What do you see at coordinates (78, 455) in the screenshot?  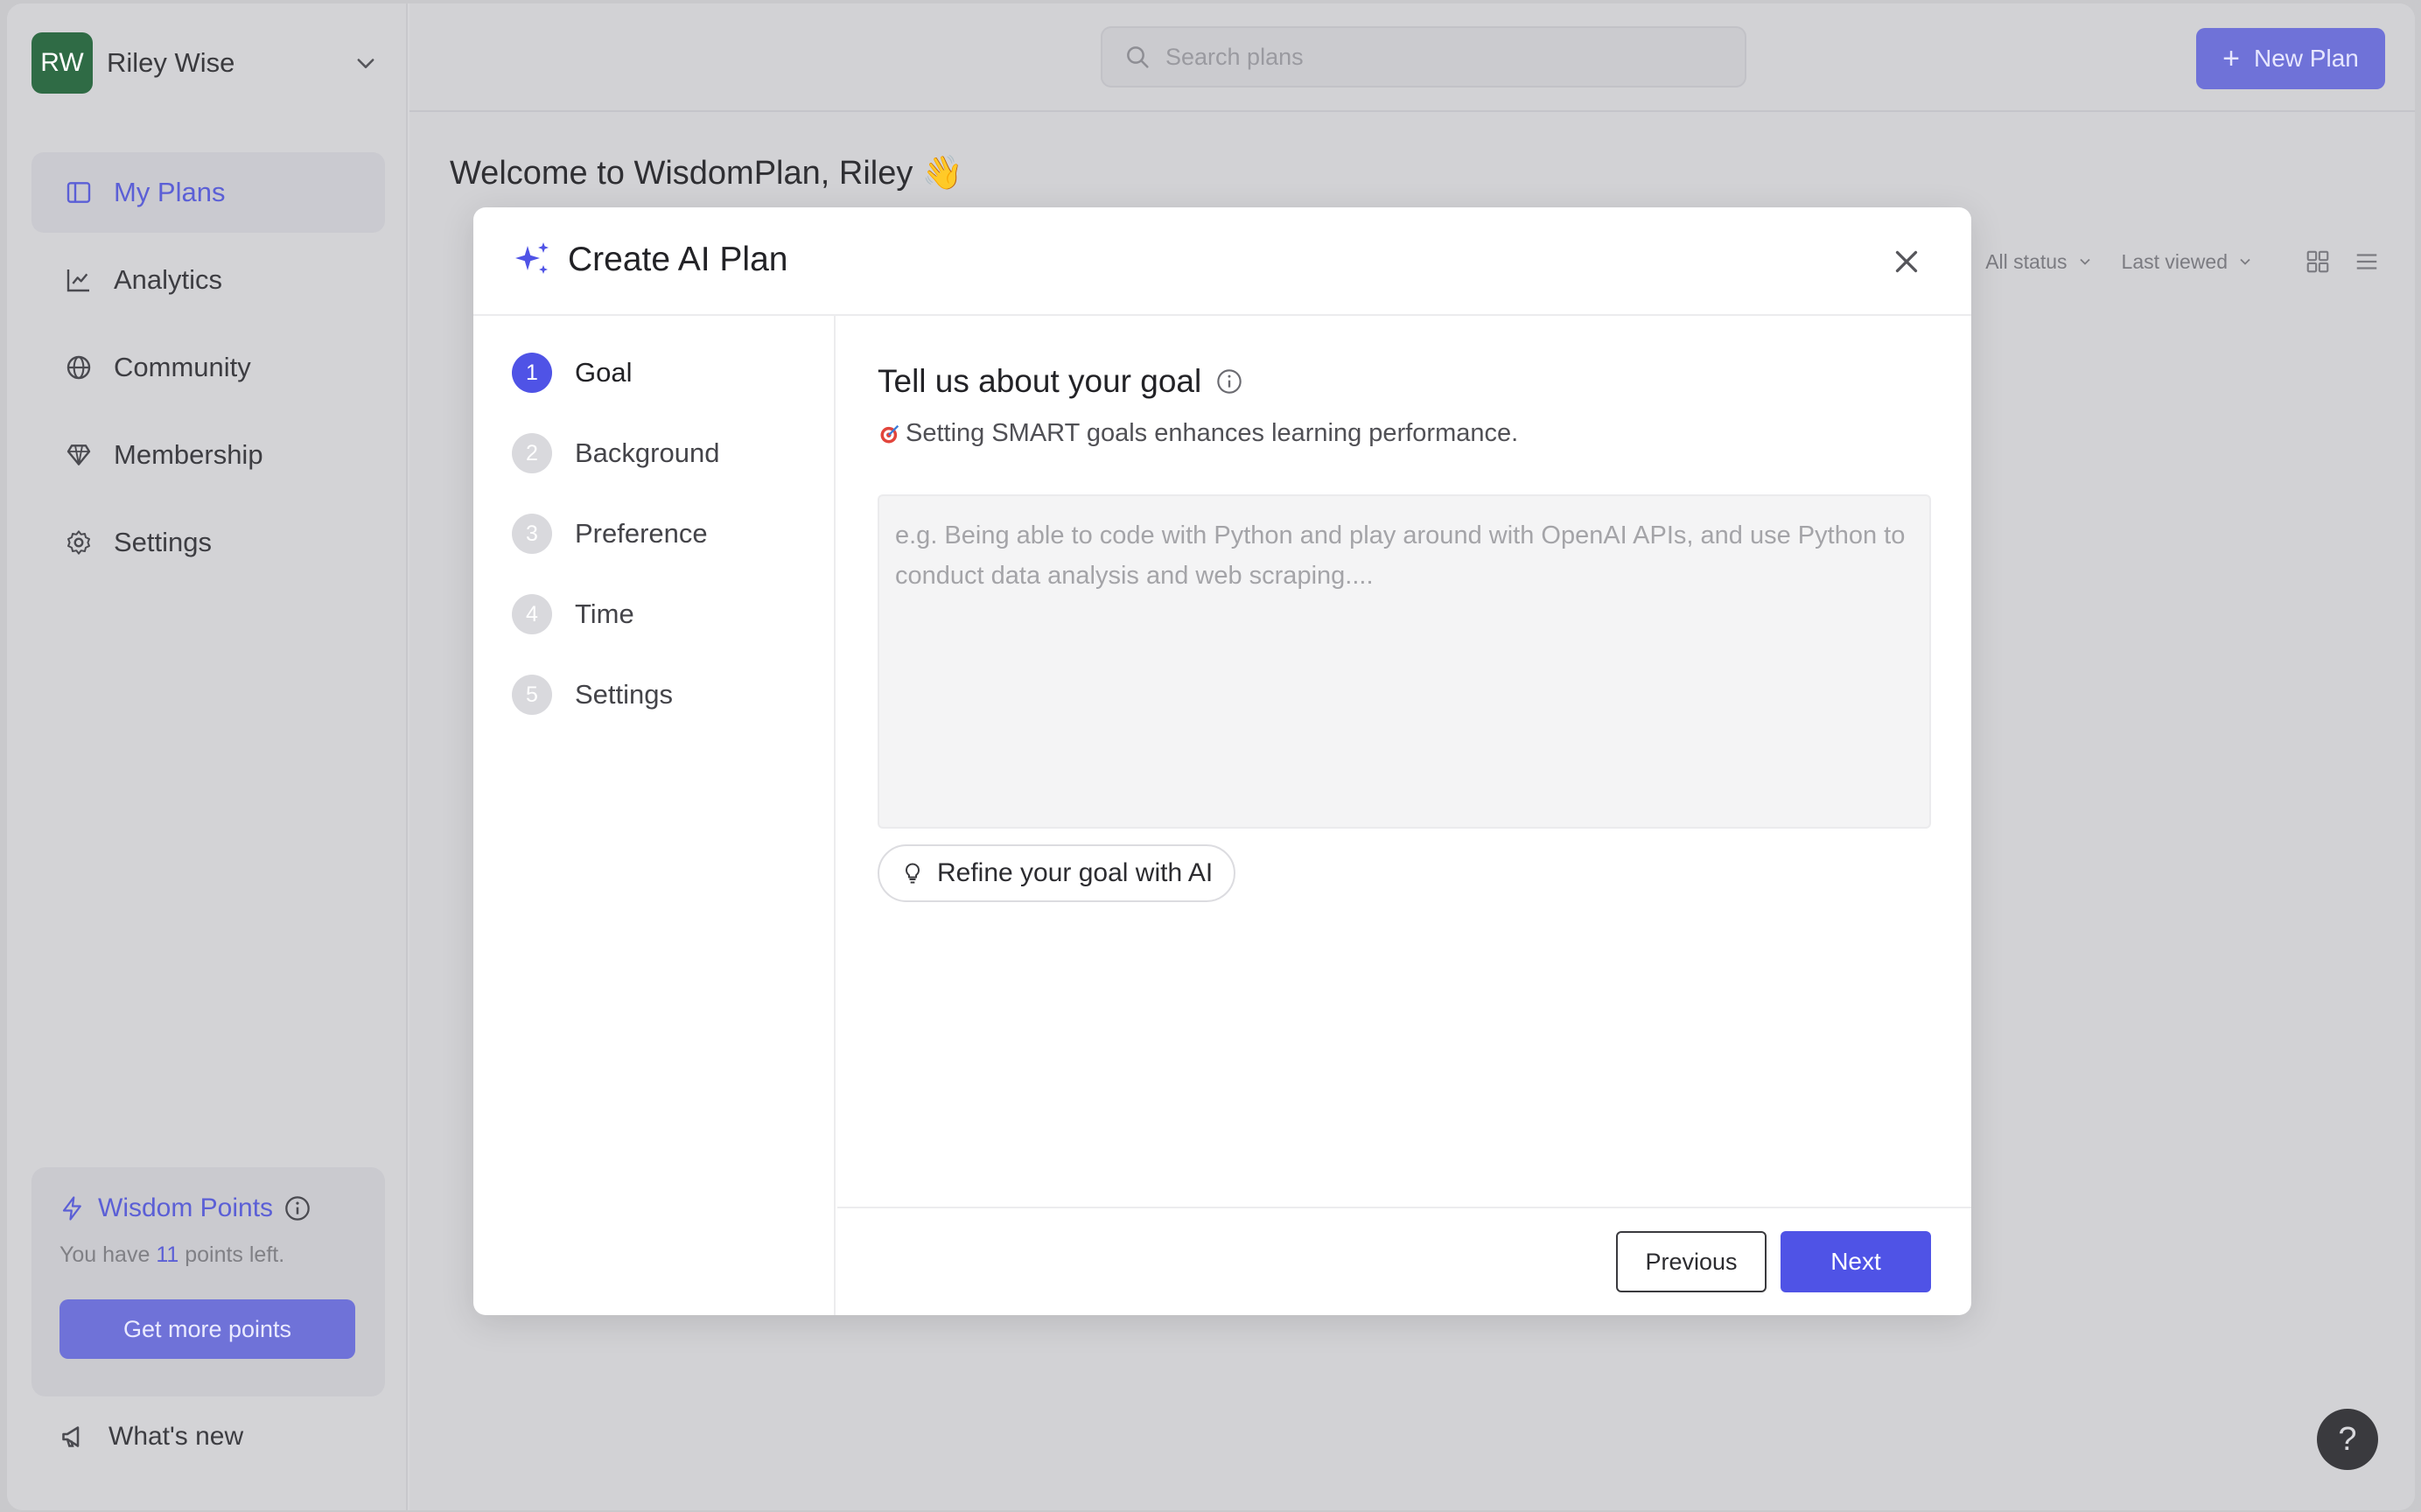 I see `gem-icon` at bounding box center [78, 455].